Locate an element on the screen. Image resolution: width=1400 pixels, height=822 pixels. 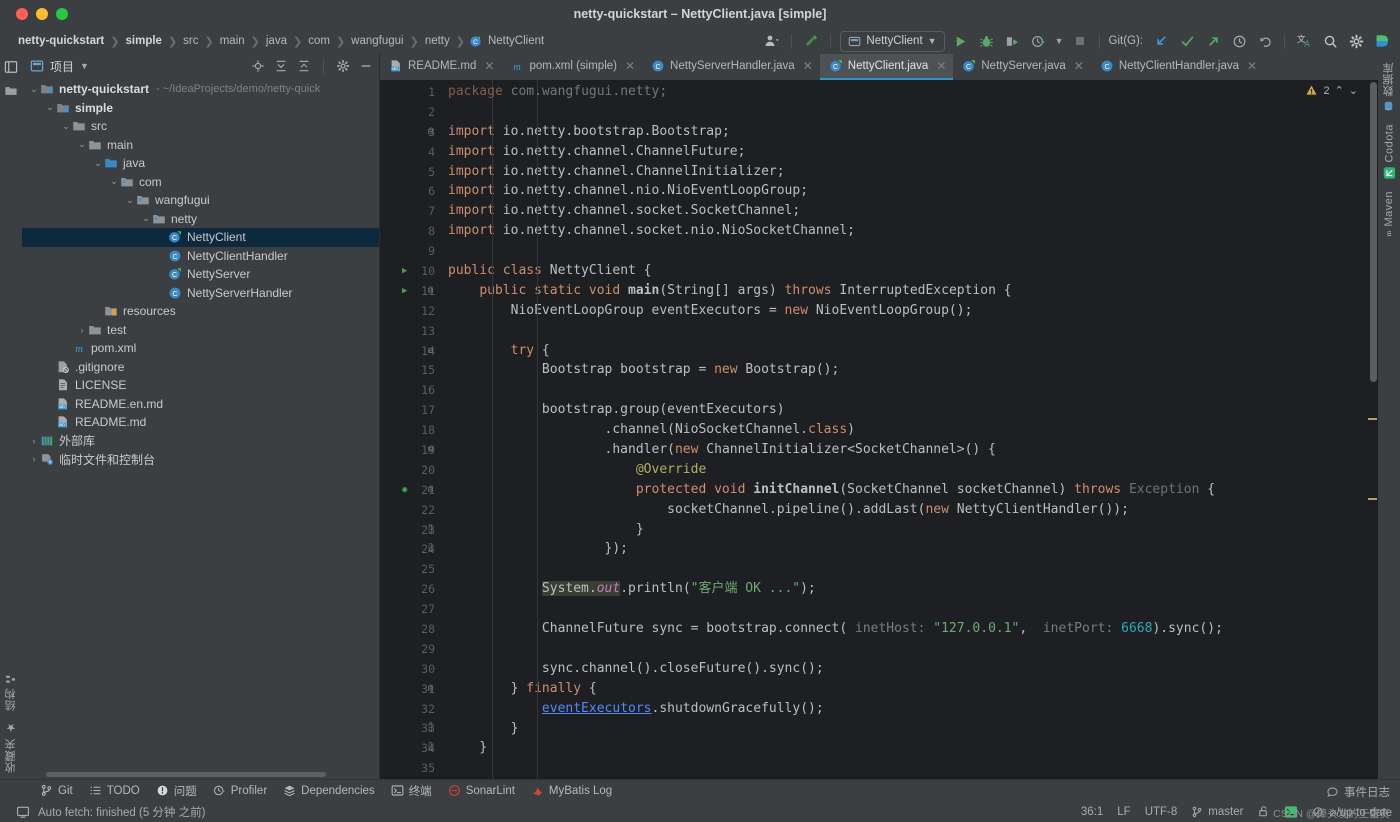
code-line-1: package com.wangfugui.netty; is located at coordinates (904, 92).